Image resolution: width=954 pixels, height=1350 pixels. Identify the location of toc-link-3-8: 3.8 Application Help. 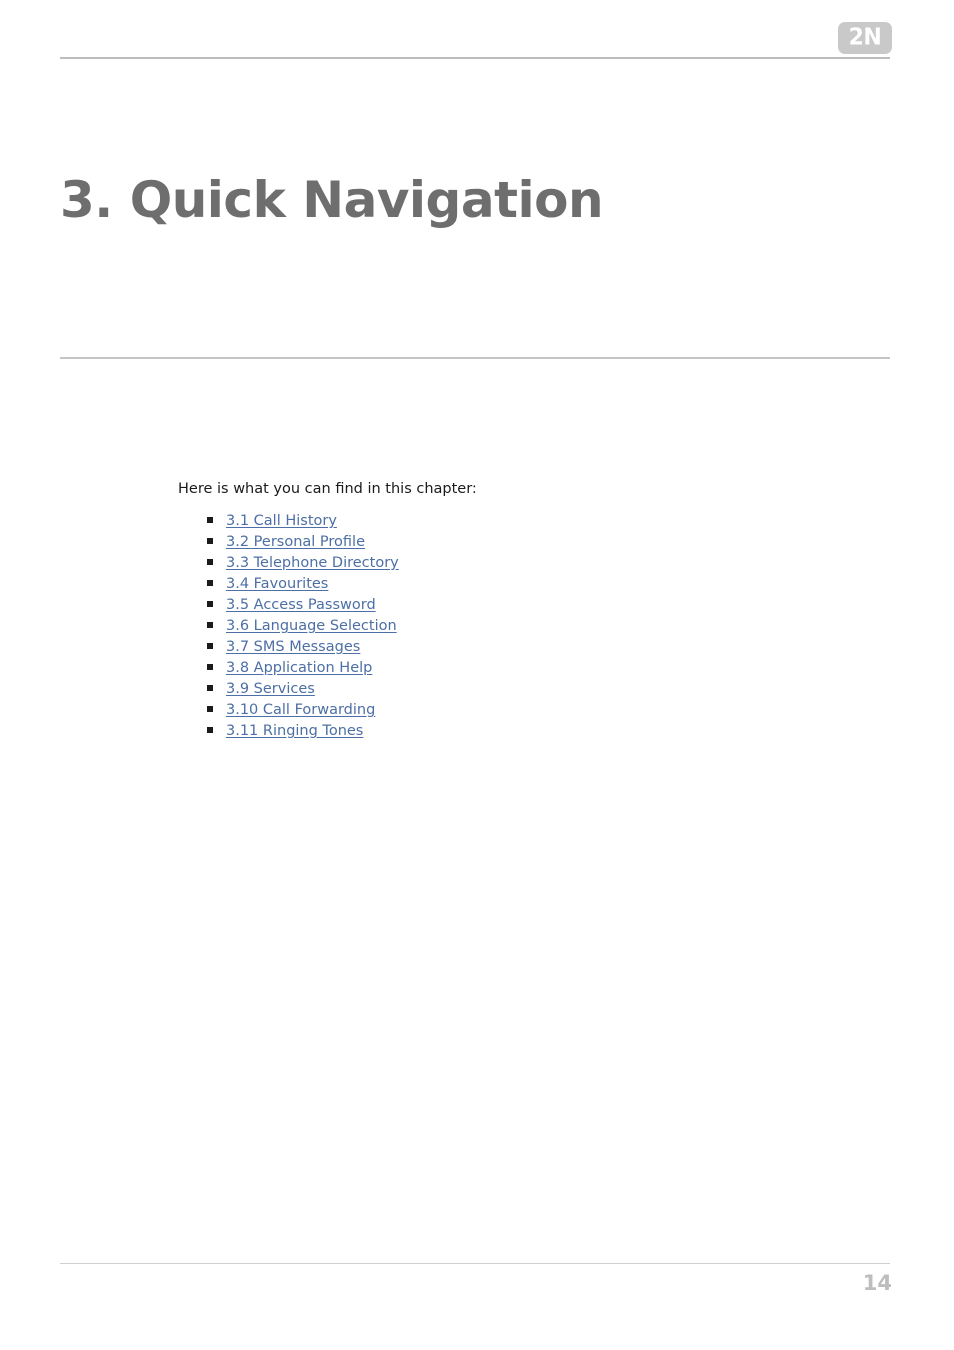
(299, 668).